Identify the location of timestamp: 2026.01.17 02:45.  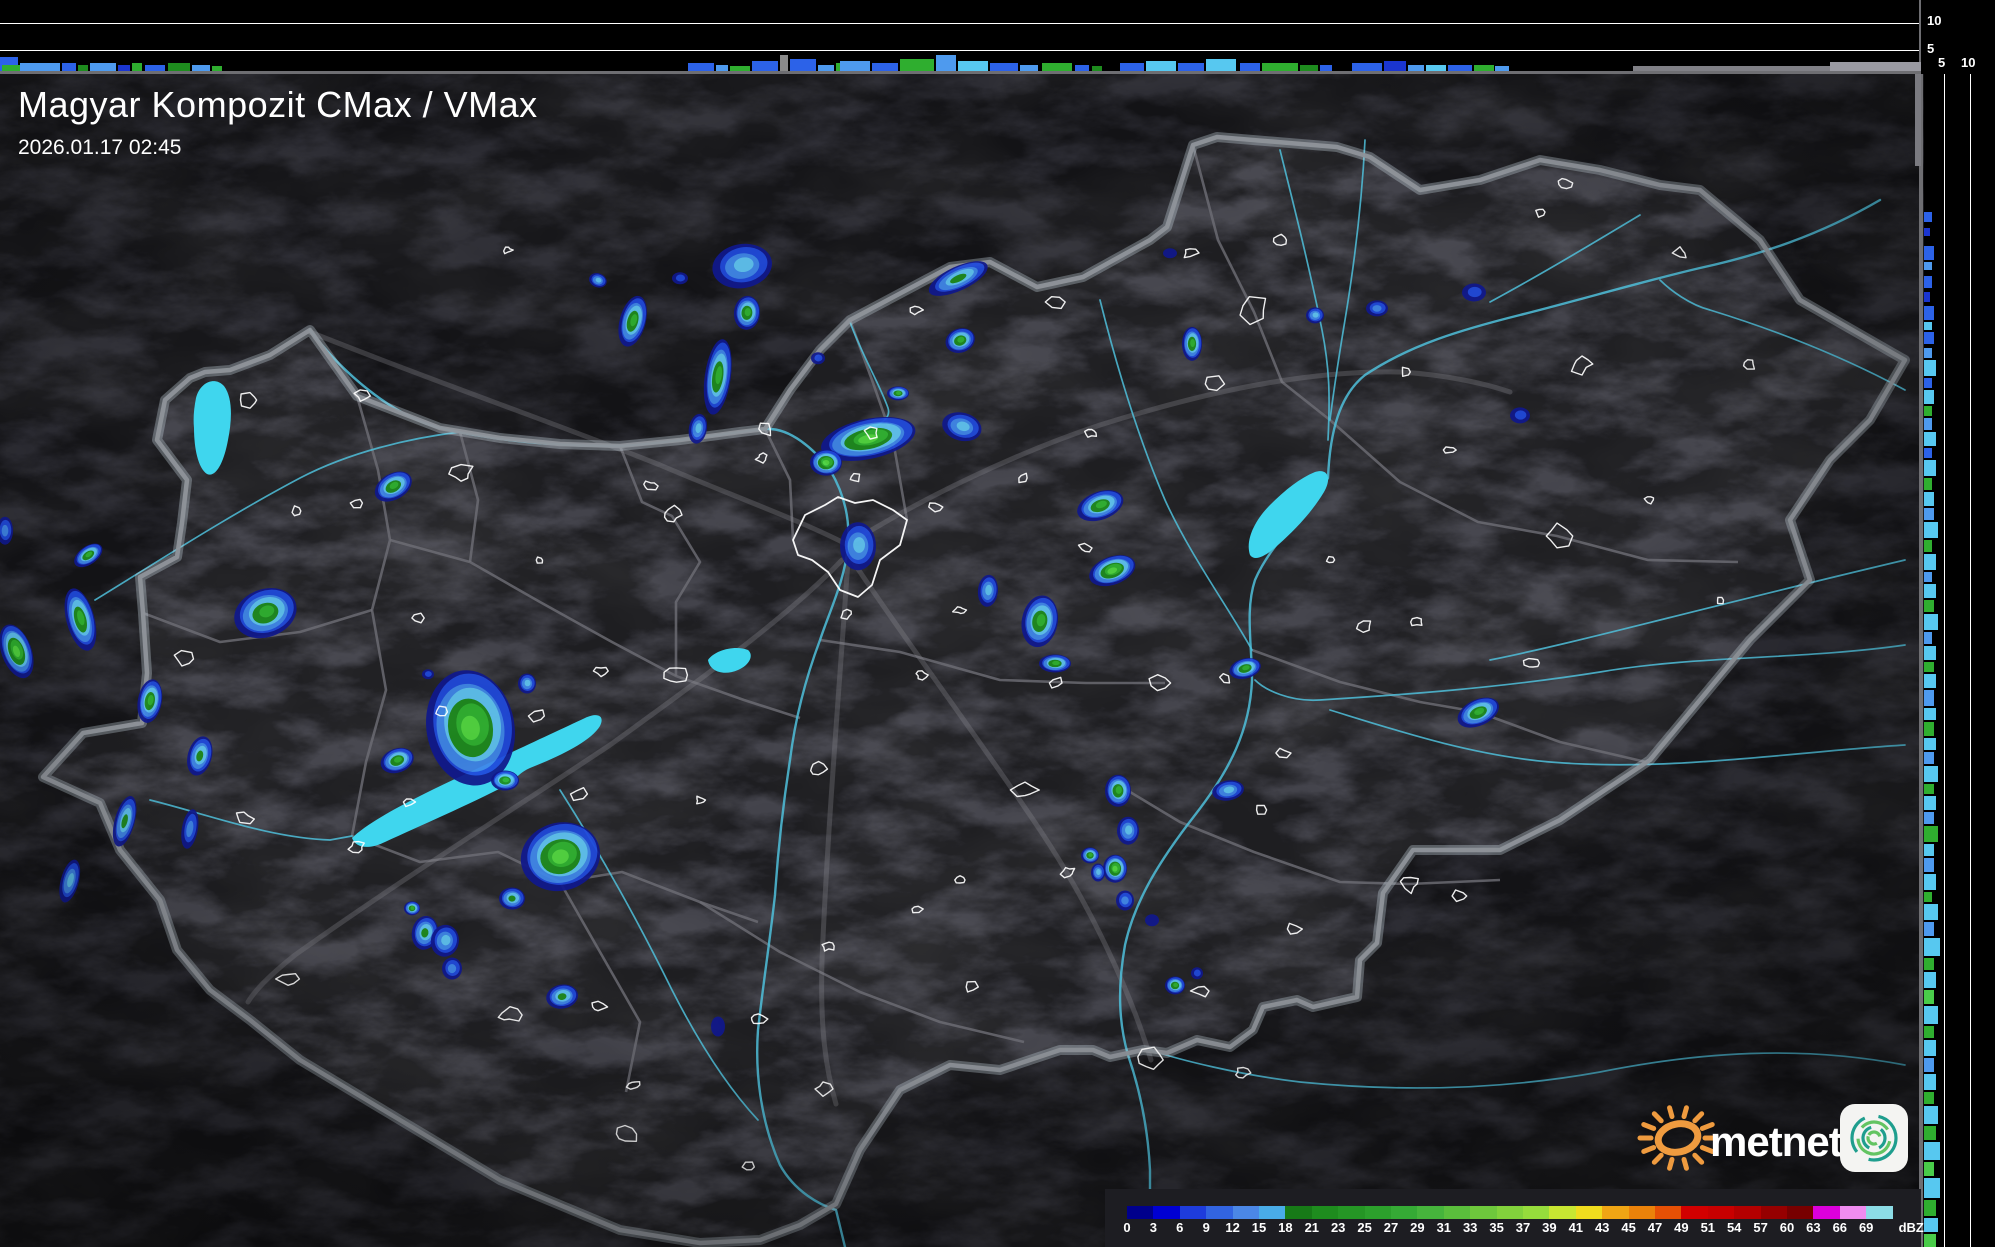
(100, 147).